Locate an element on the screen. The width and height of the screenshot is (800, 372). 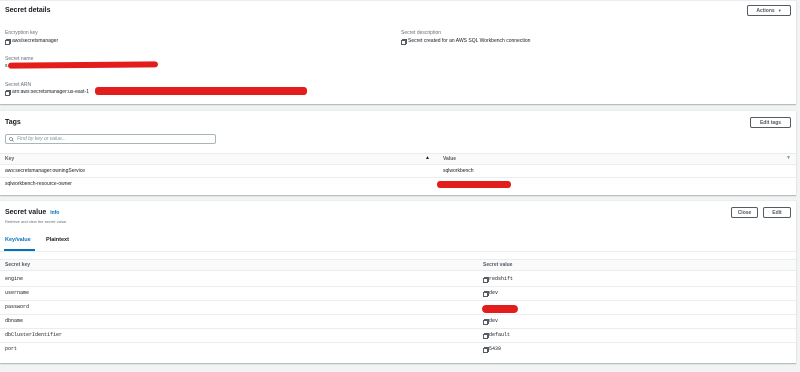
actions-button: Actions ▼ is located at coordinates (769, 10).